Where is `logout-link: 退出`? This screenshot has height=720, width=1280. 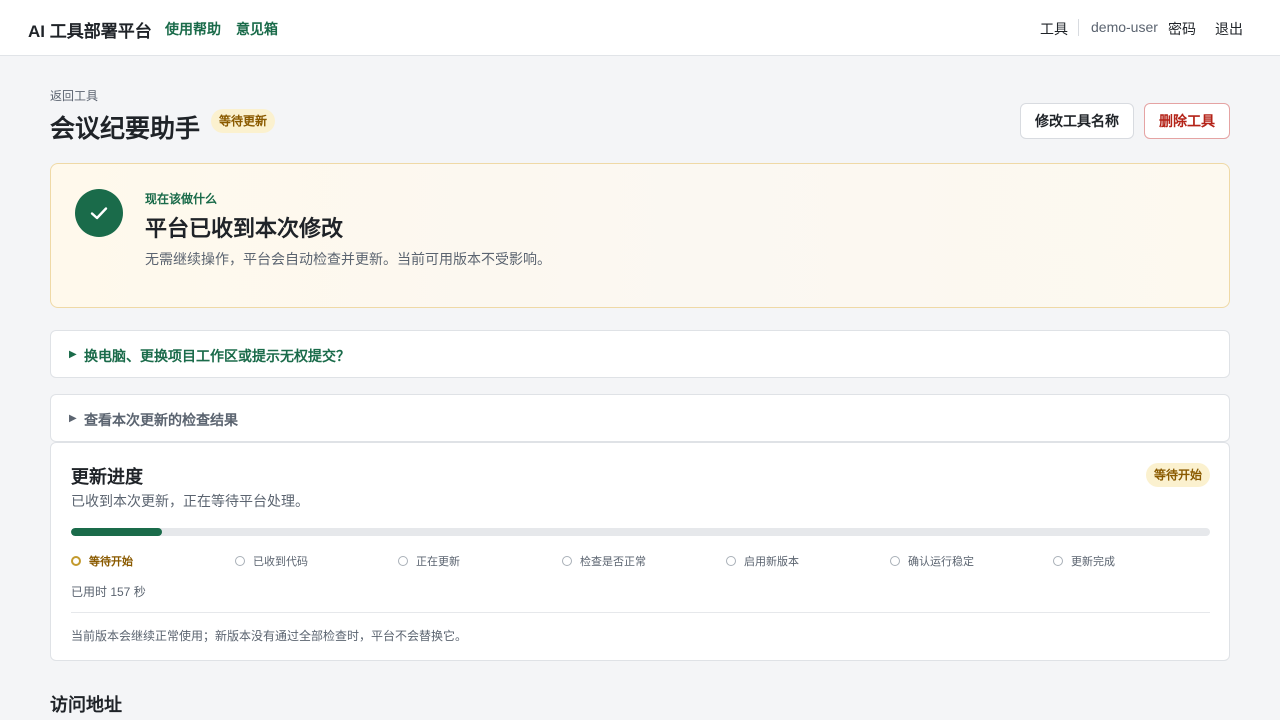
logout-link: 退出 is located at coordinates (1229, 29).